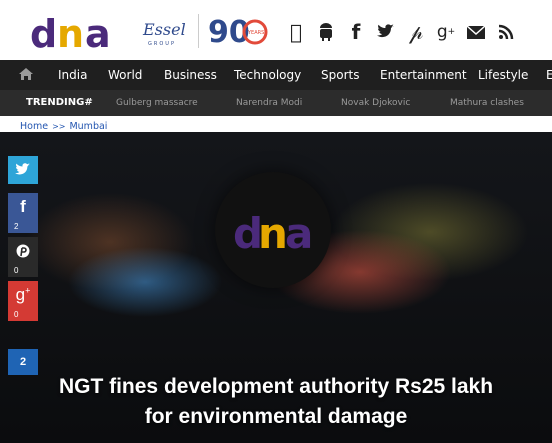 This screenshot has height=443, width=552. What do you see at coordinates (326, 32) in the screenshot?
I see `android-icon` at bounding box center [326, 32].